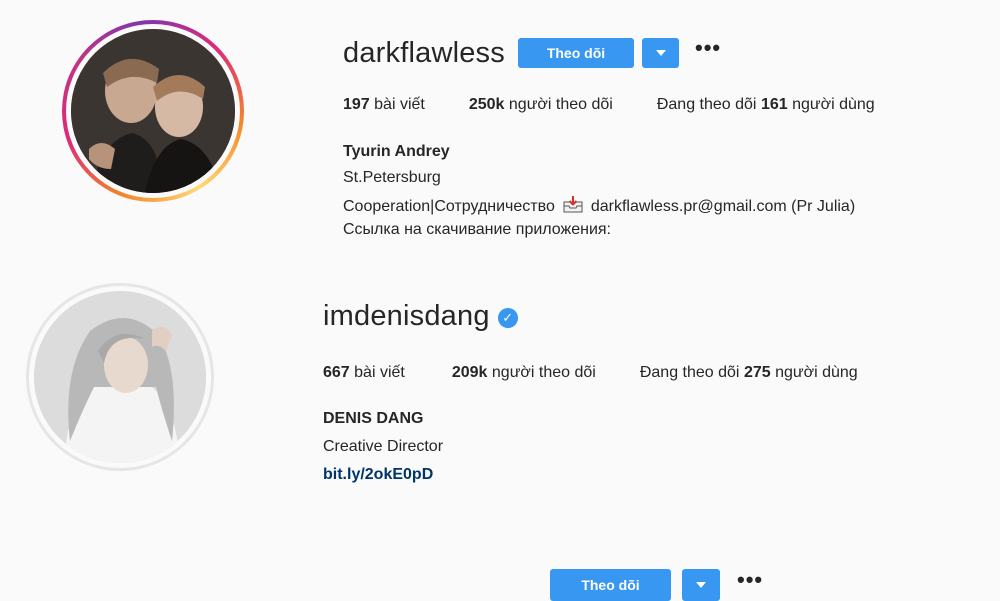 The image size is (1000, 601). I want to click on profile-avatar-story-ring, so click(153, 111).